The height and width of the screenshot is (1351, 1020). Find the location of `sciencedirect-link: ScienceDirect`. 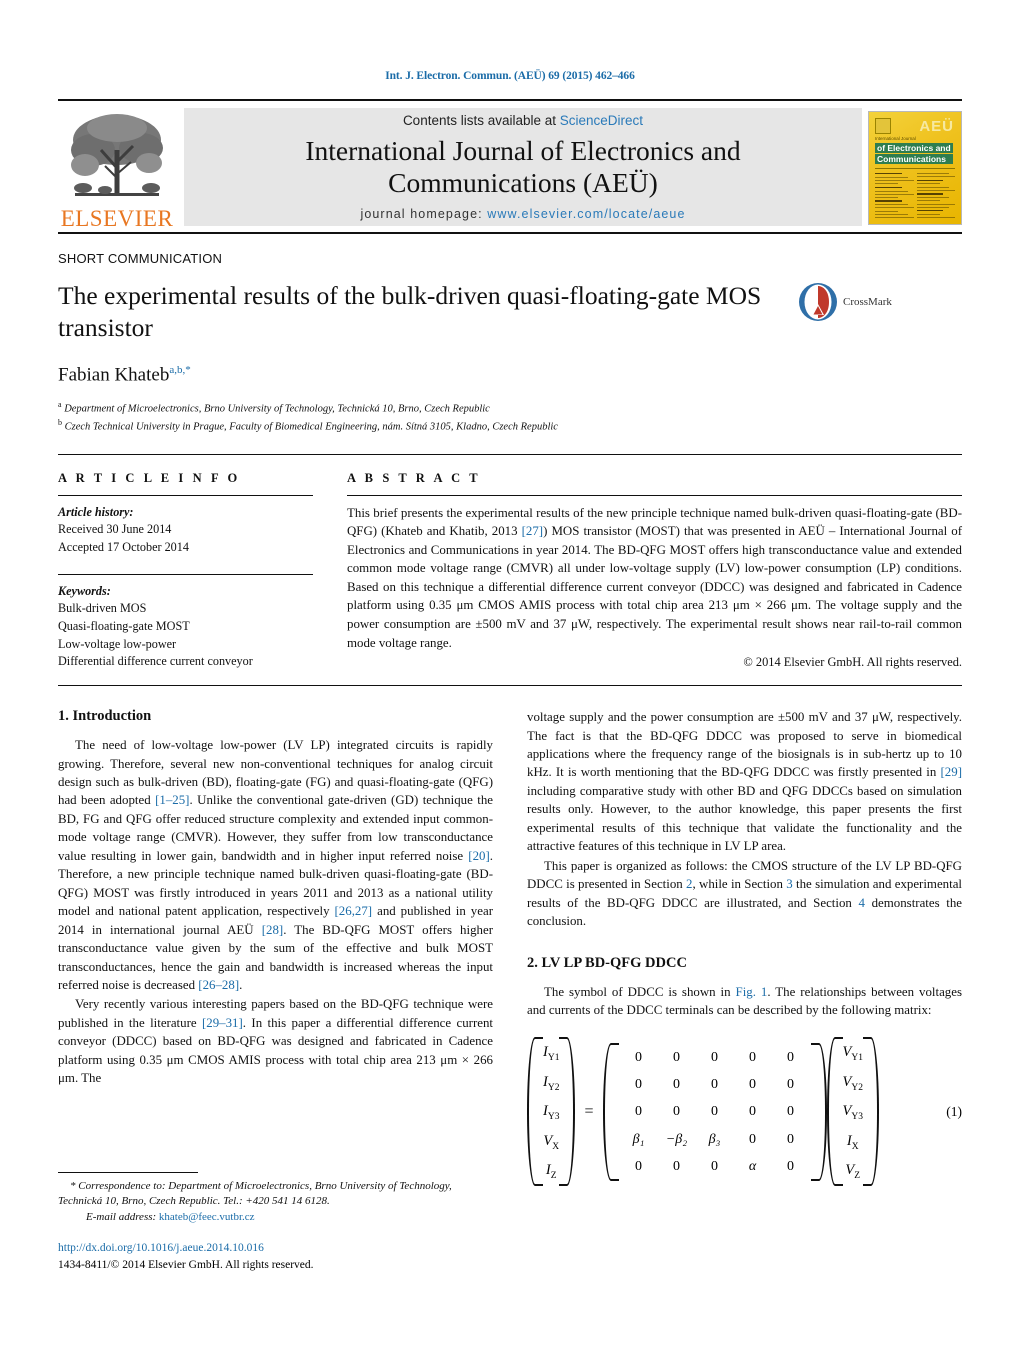

sciencedirect-link: ScienceDirect is located at coordinates (601, 120).